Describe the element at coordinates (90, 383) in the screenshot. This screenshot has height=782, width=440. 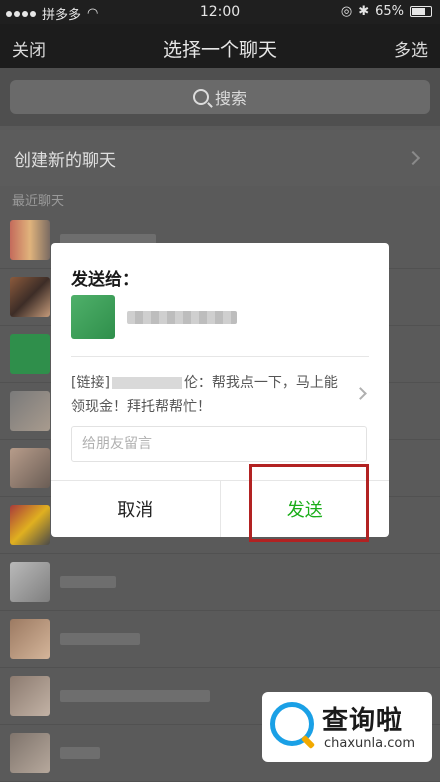
I see `link-tag: [链接]` at that location.